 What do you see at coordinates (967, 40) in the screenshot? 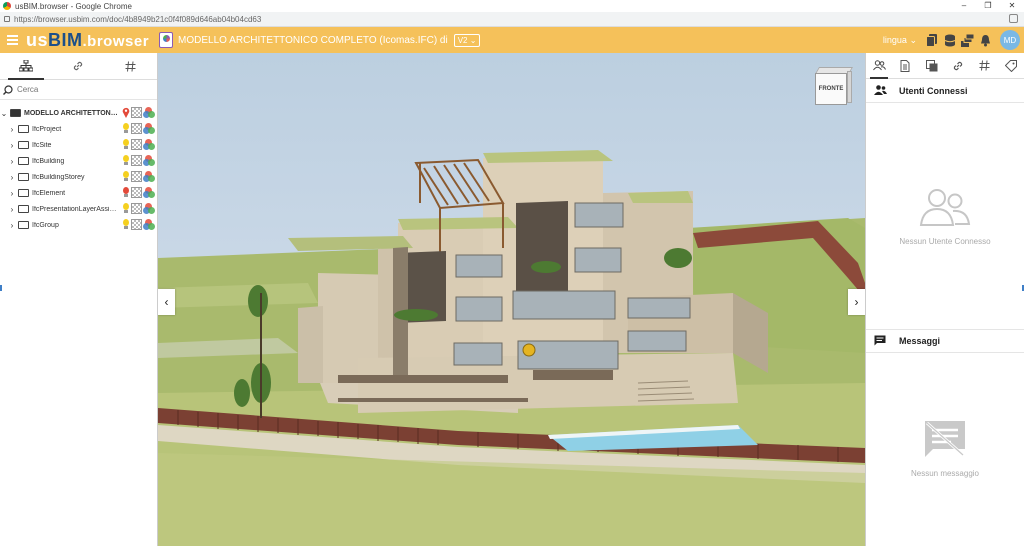
I see `layers-icon` at bounding box center [967, 40].